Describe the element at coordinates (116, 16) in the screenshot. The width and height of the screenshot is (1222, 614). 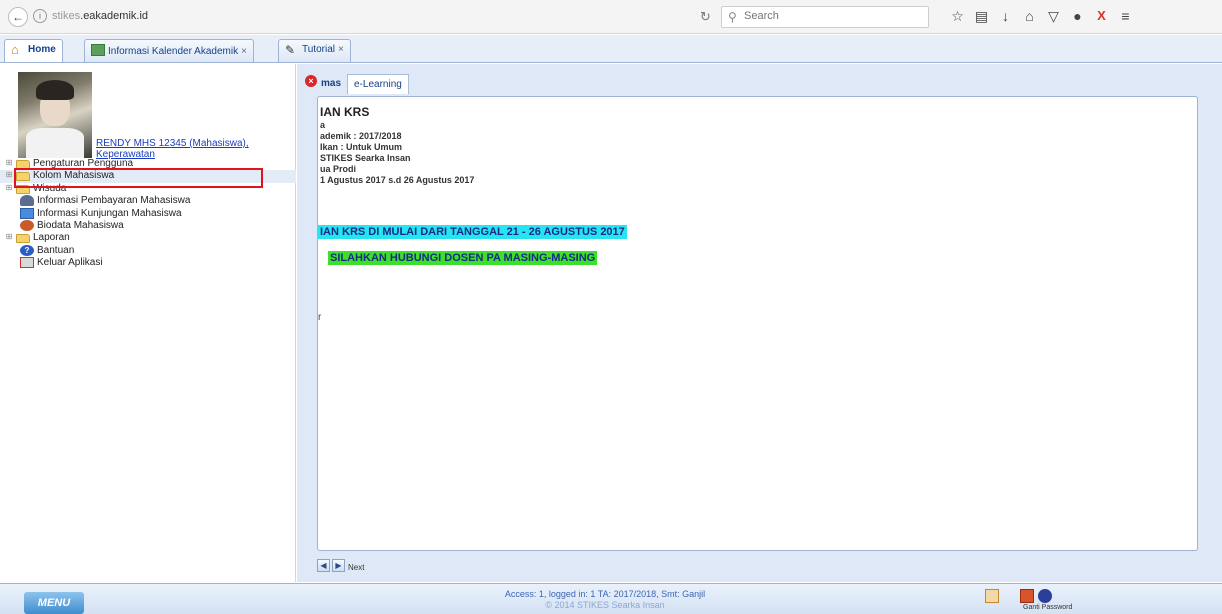
I see `url-domain: eakademik.id` at that location.